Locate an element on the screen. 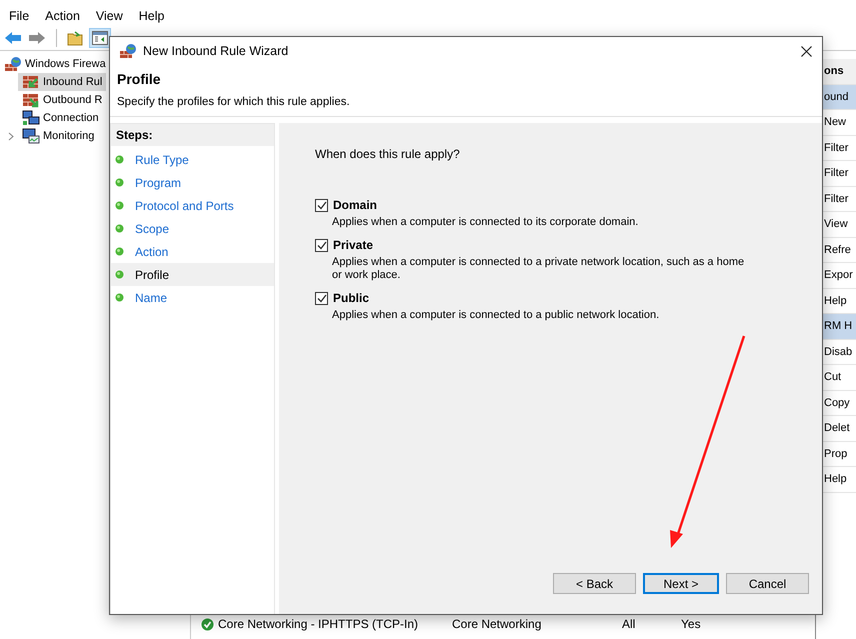 The image size is (856, 639). question-text: When does this rule apply? is located at coordinates (388, 154).